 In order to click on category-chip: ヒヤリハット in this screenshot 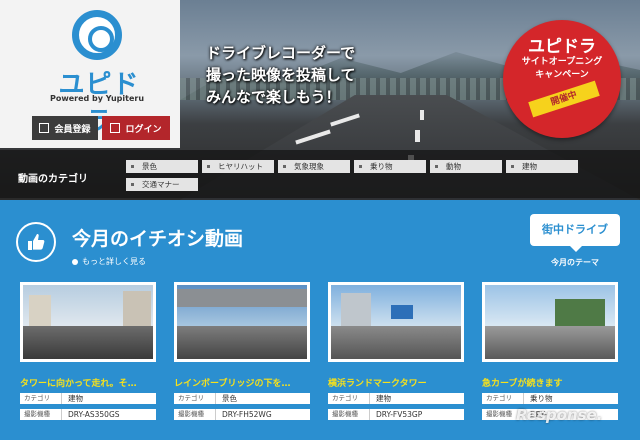, I will do `click(238, 166)`.